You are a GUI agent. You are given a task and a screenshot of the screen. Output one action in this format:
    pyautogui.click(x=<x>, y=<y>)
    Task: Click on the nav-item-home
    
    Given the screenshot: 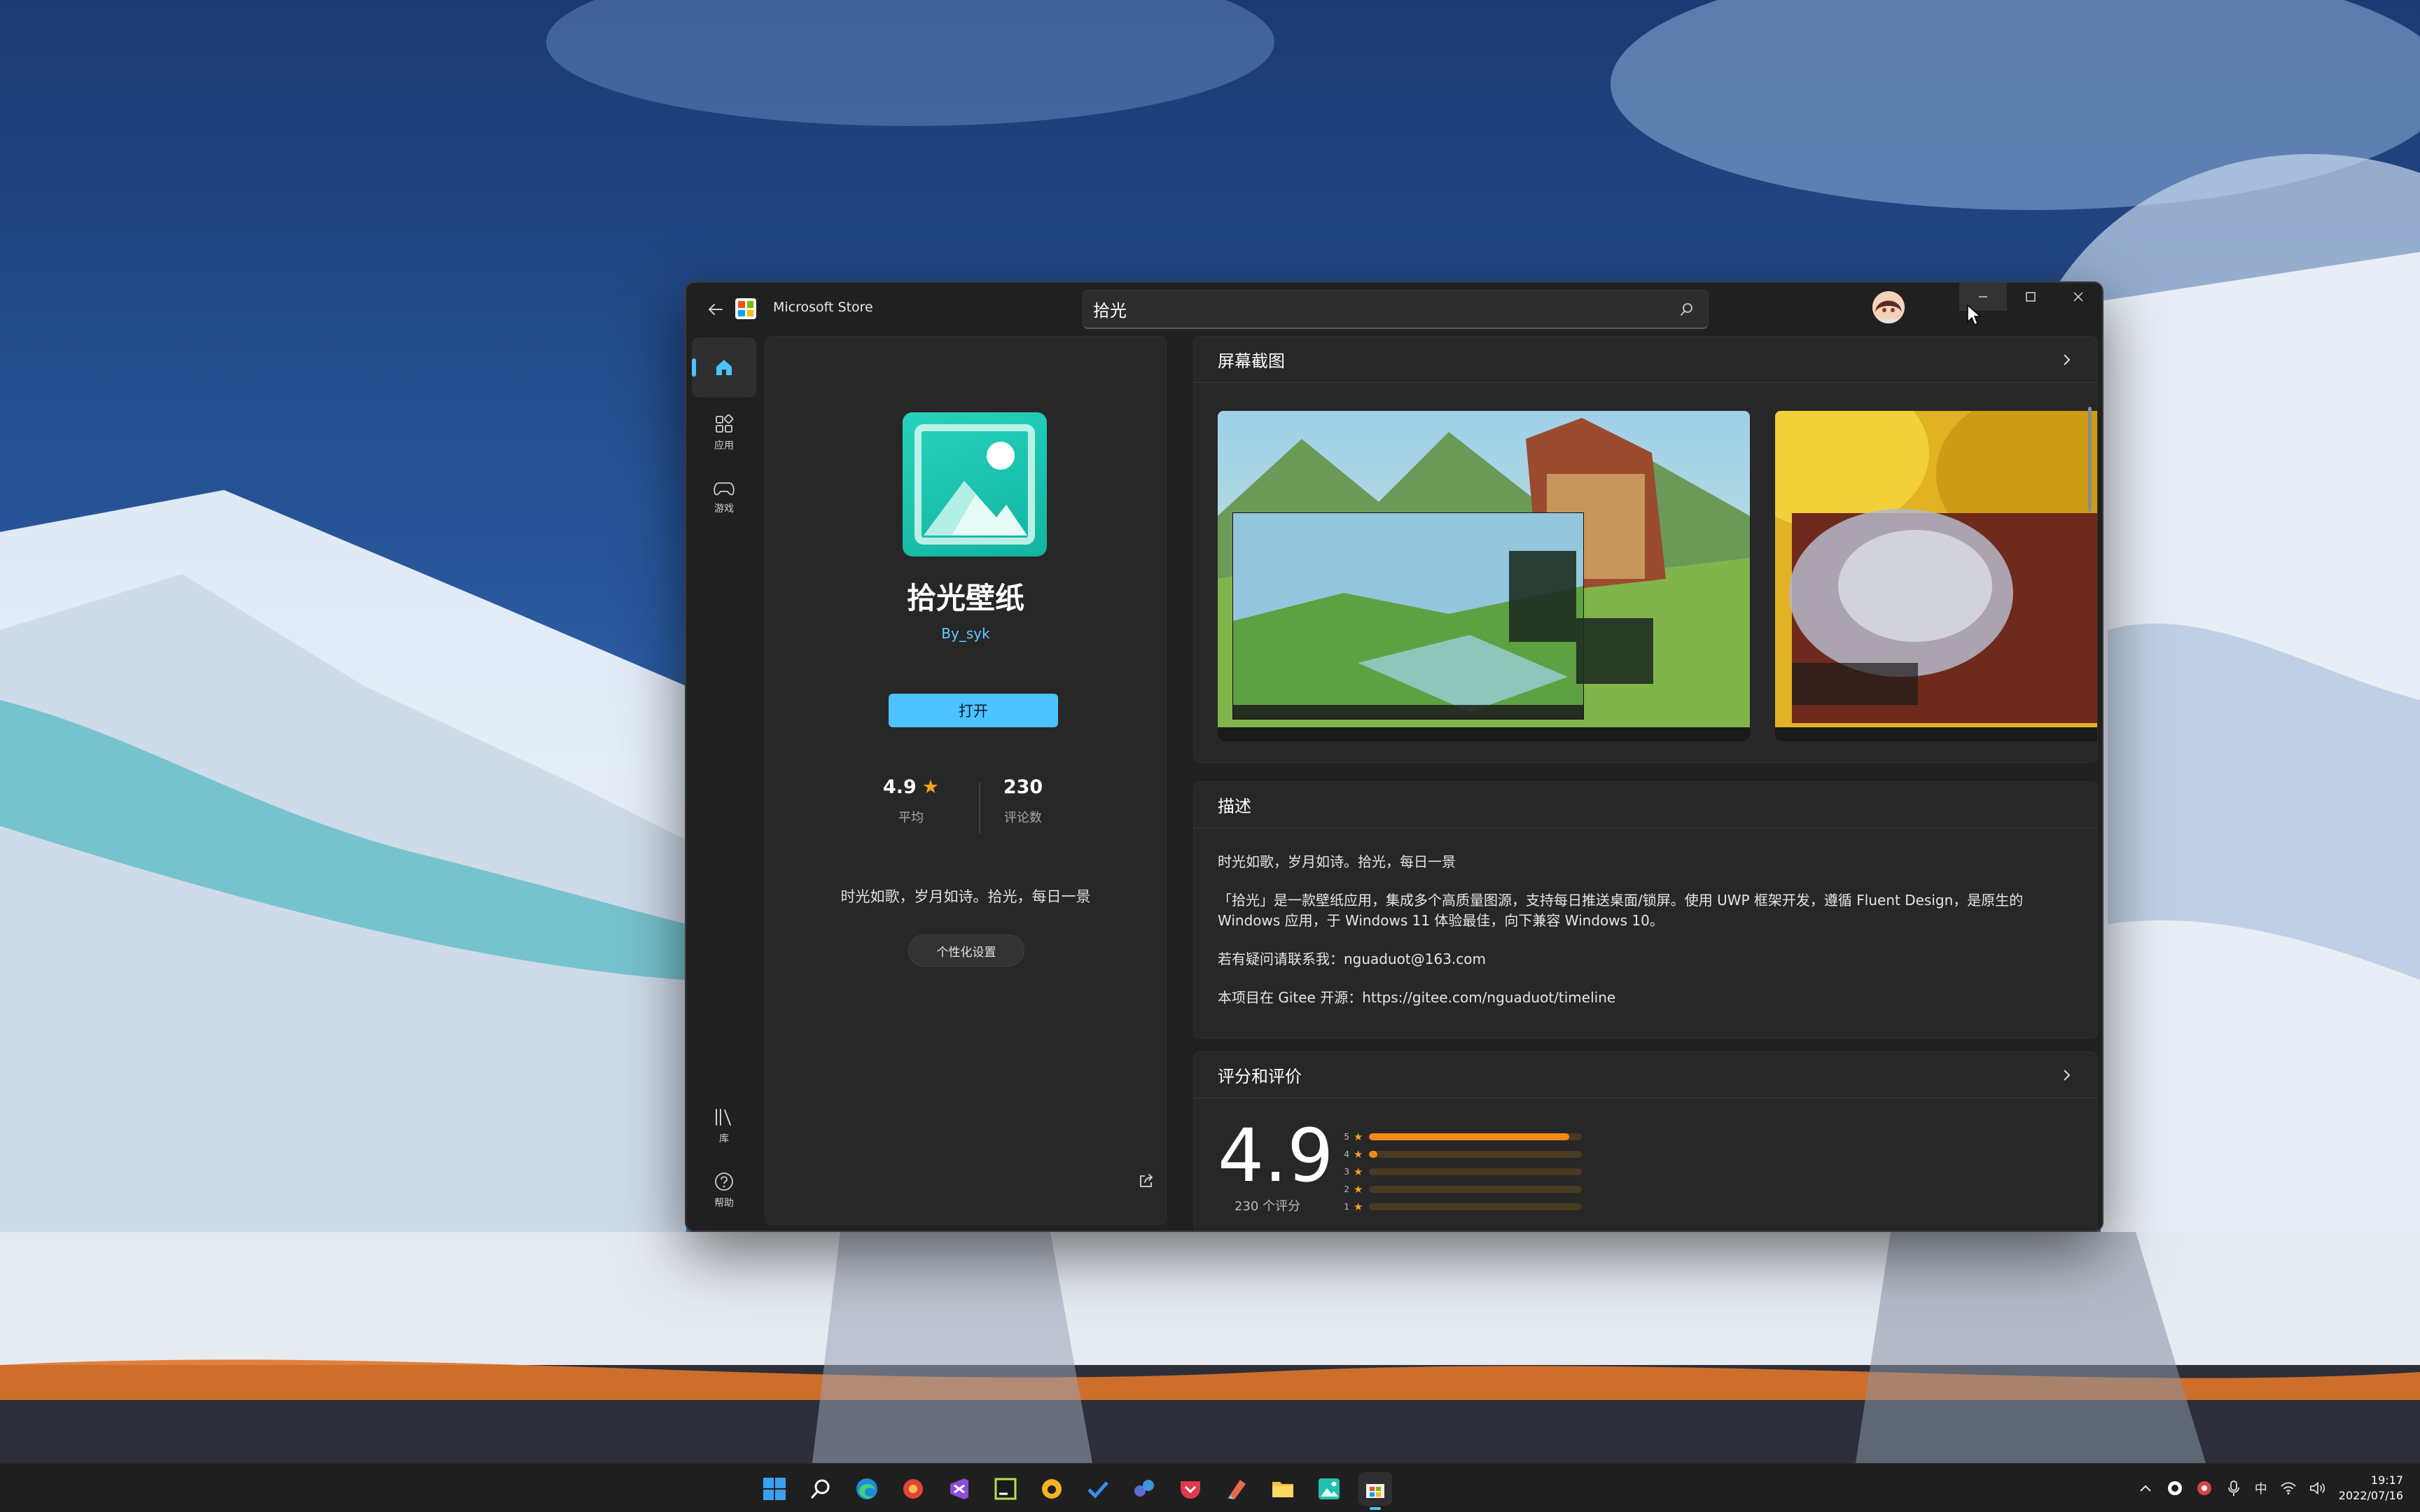 What is the action you would take?
    pyautogui.click(x=724, y=367)
    